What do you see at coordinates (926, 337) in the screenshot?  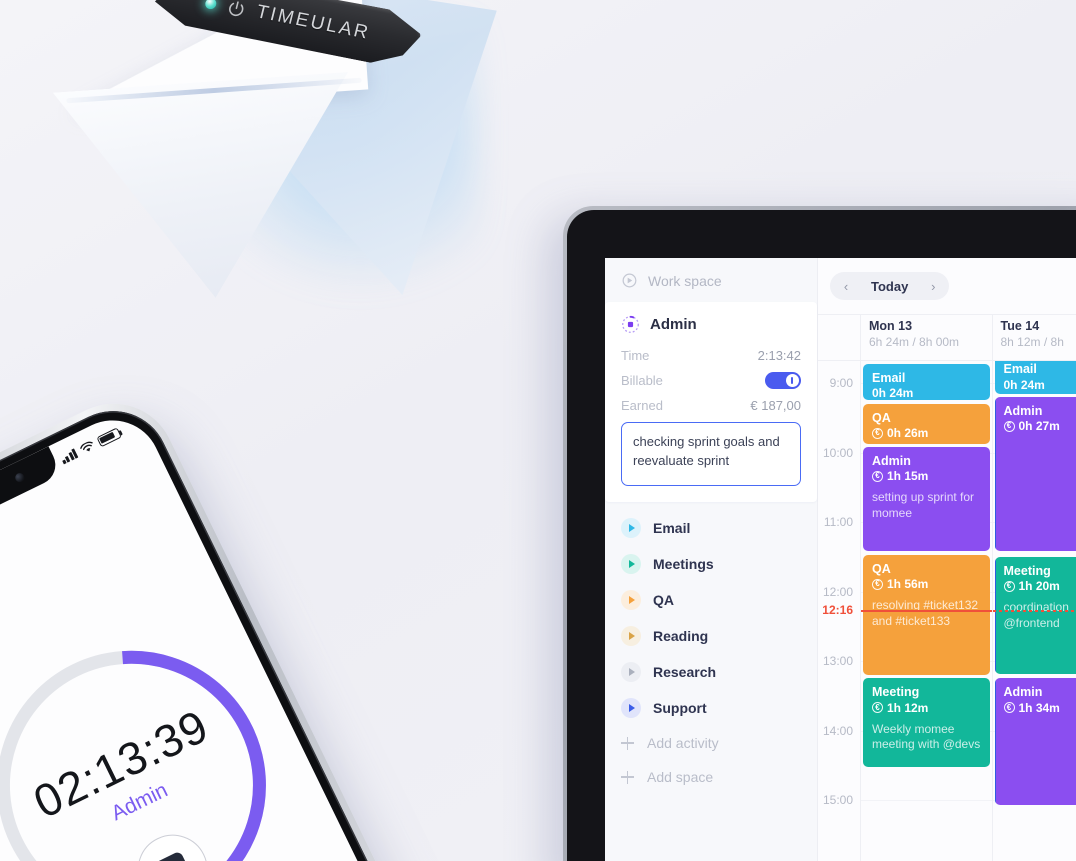 I see `day-header-mon: Mon 13 6h 24m / 8h 00m` at bounding box center [926, 337].